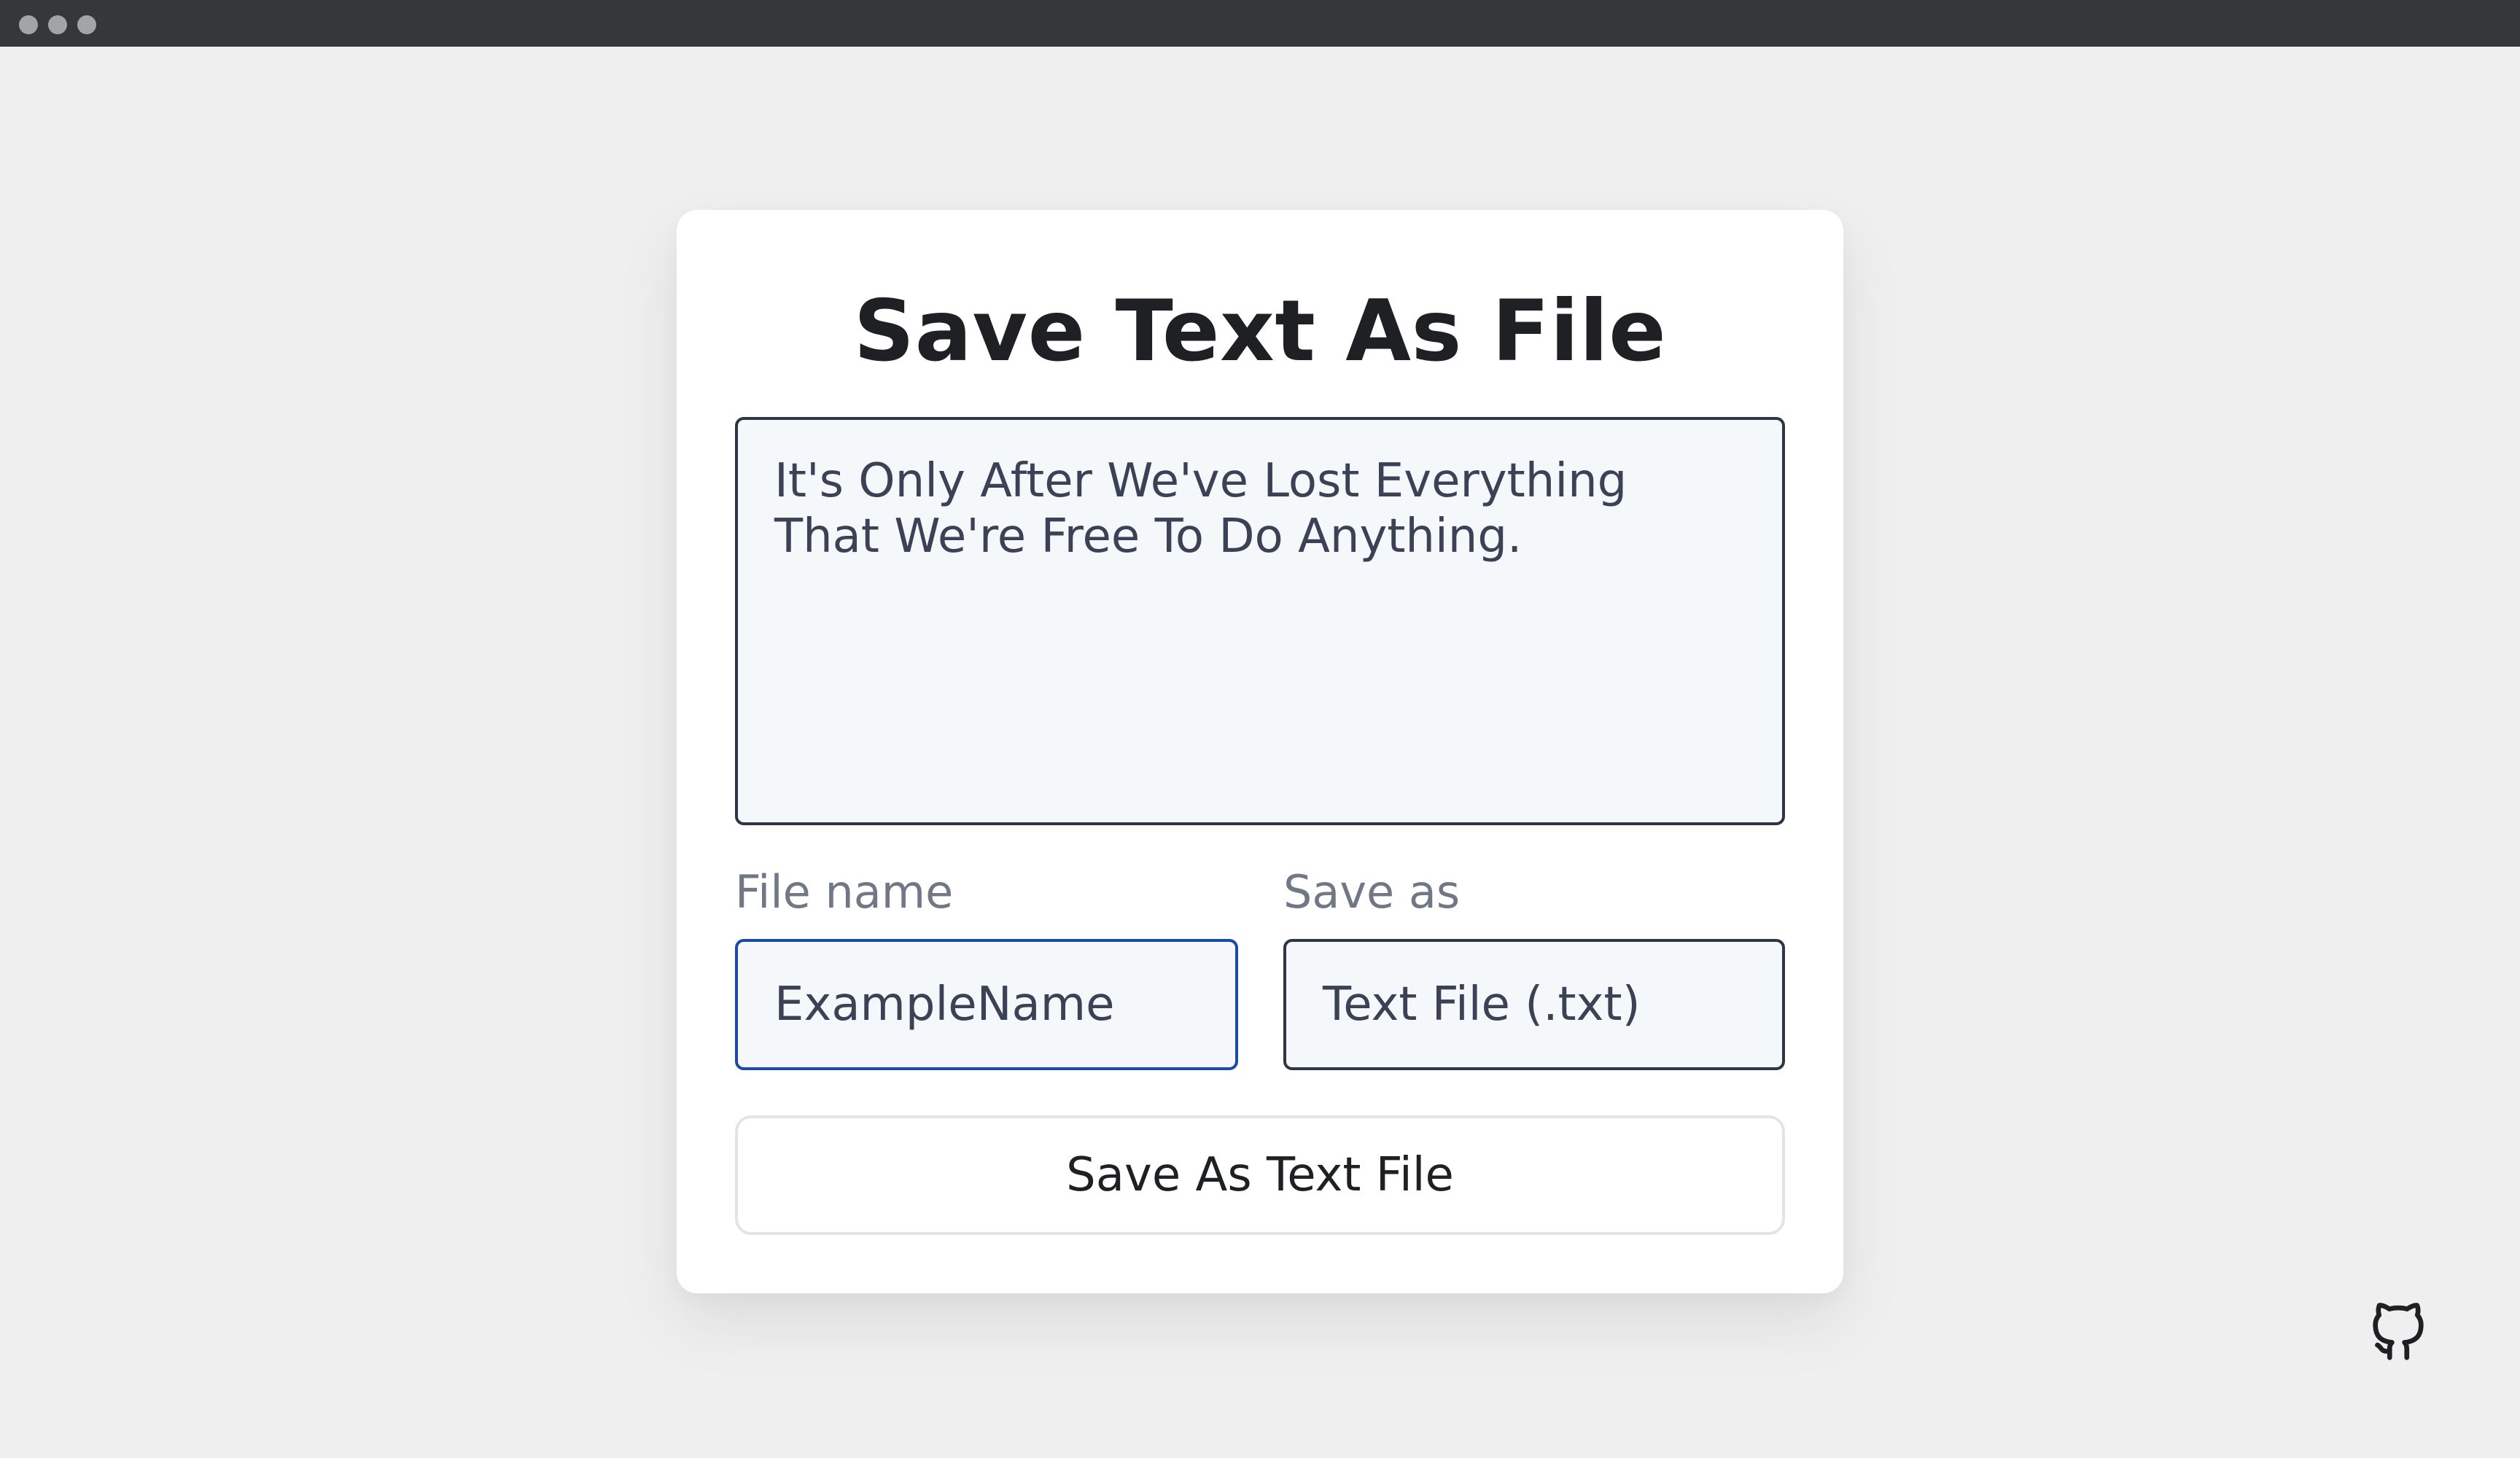 The image size is (2520, 1458). What do you see at coordinates (844, 892) in the screenshot?
I see `file-name-label: File name` at bounding box center [844, 892].